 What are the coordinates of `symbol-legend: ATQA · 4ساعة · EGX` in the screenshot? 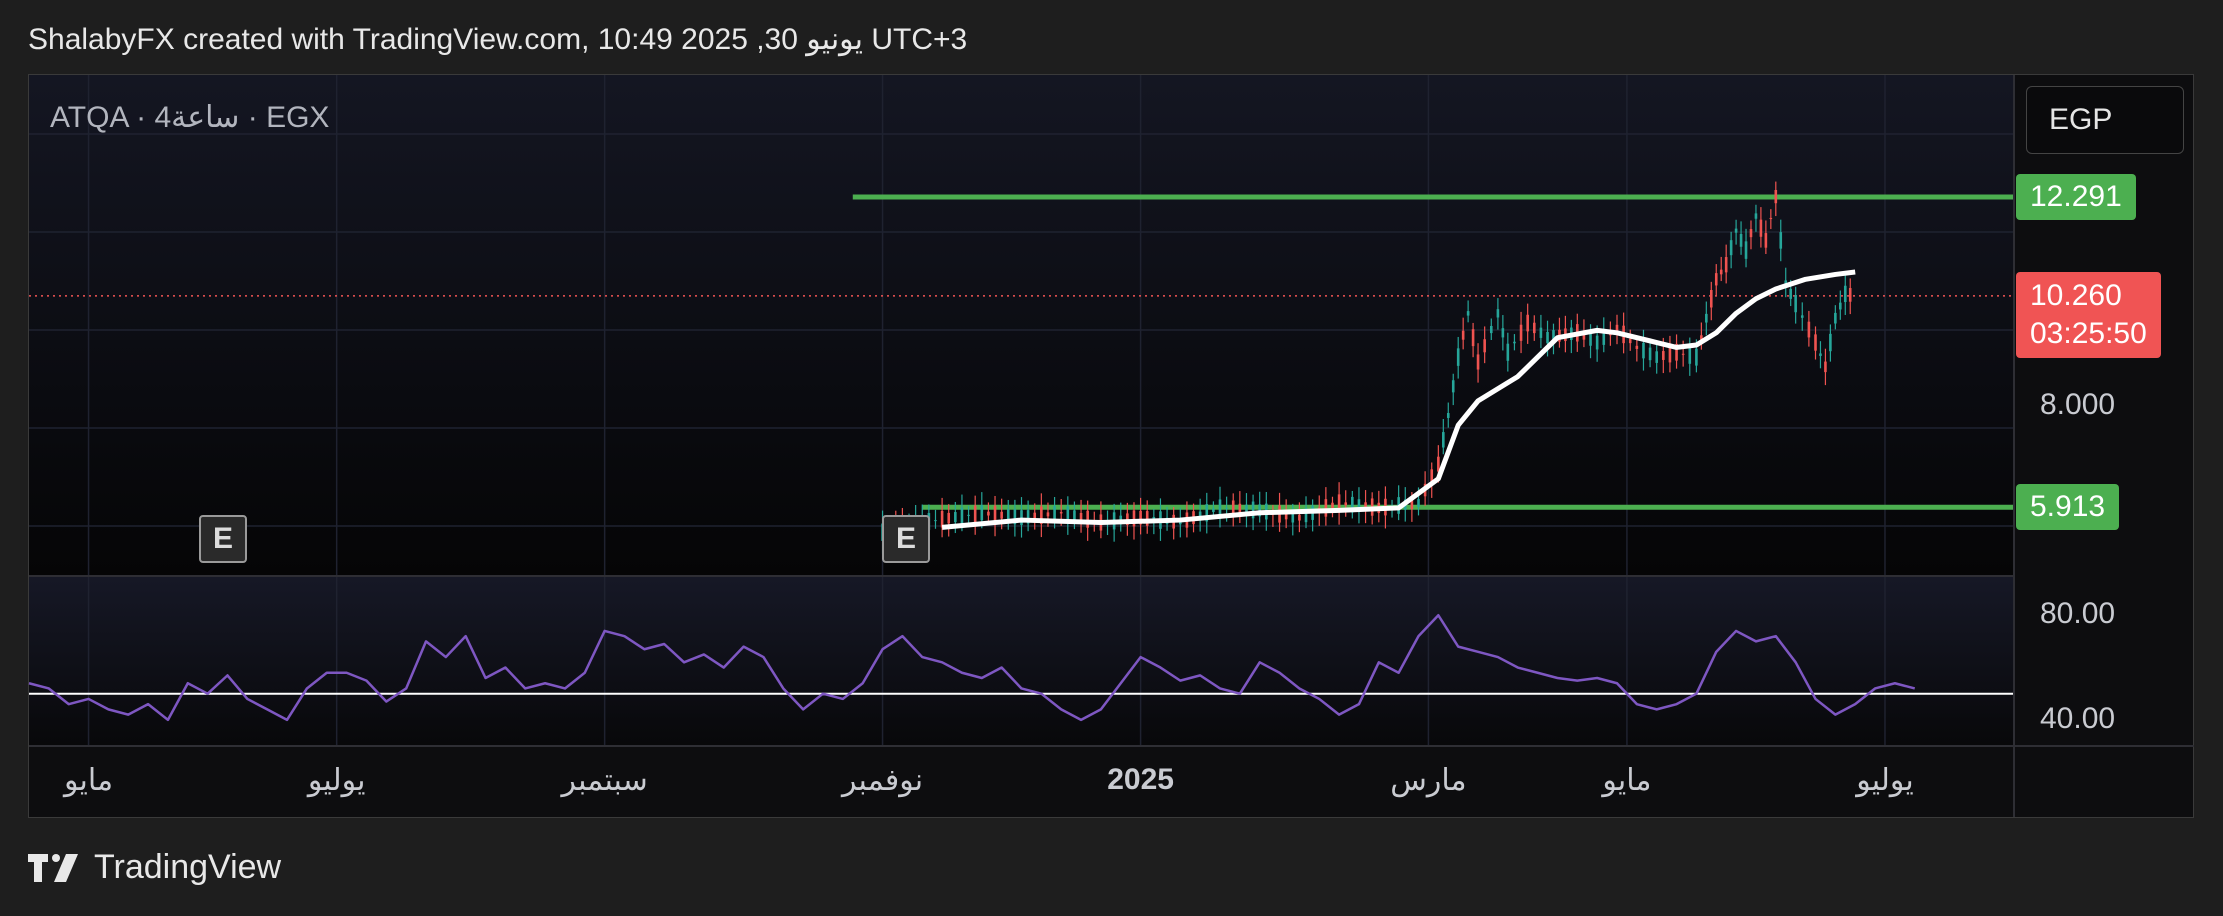 It's located at (189, 117).